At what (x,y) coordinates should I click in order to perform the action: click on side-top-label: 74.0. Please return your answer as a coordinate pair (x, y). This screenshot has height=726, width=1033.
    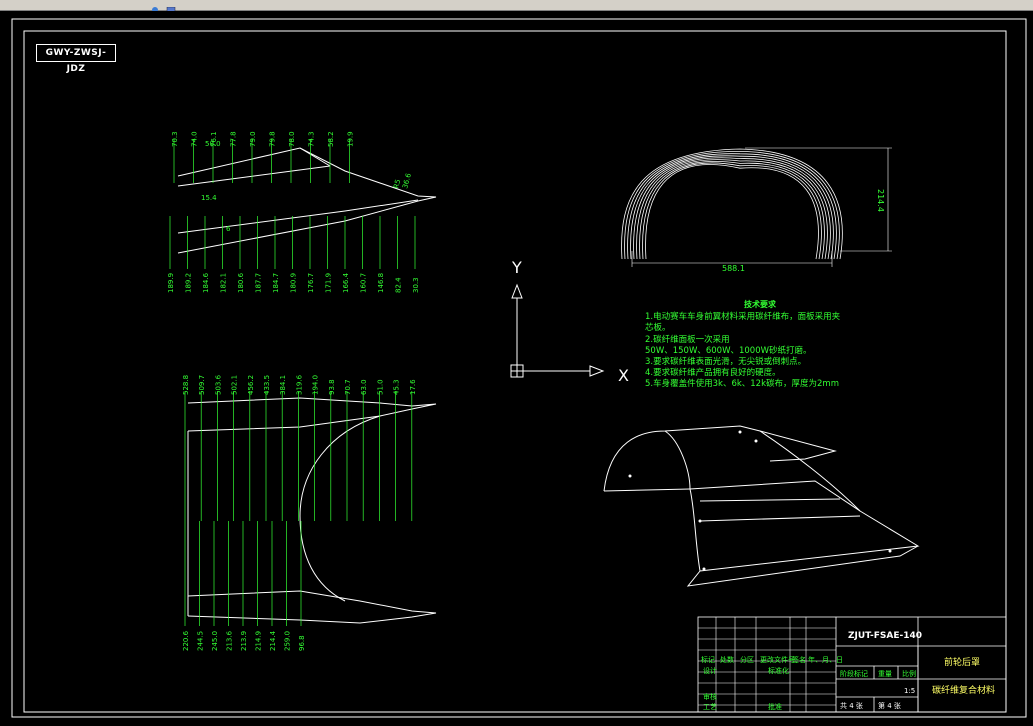
    Looking at the image, I should click on (195, 139).